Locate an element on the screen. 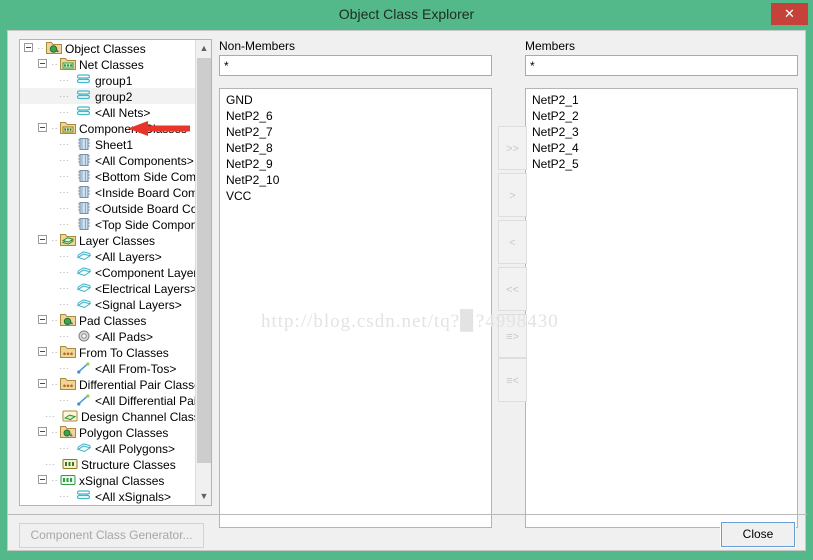 This screenshot has height=560, width=813. tree-item-all-nets: ··· <All Nets> is located at coordinates (108, 112).